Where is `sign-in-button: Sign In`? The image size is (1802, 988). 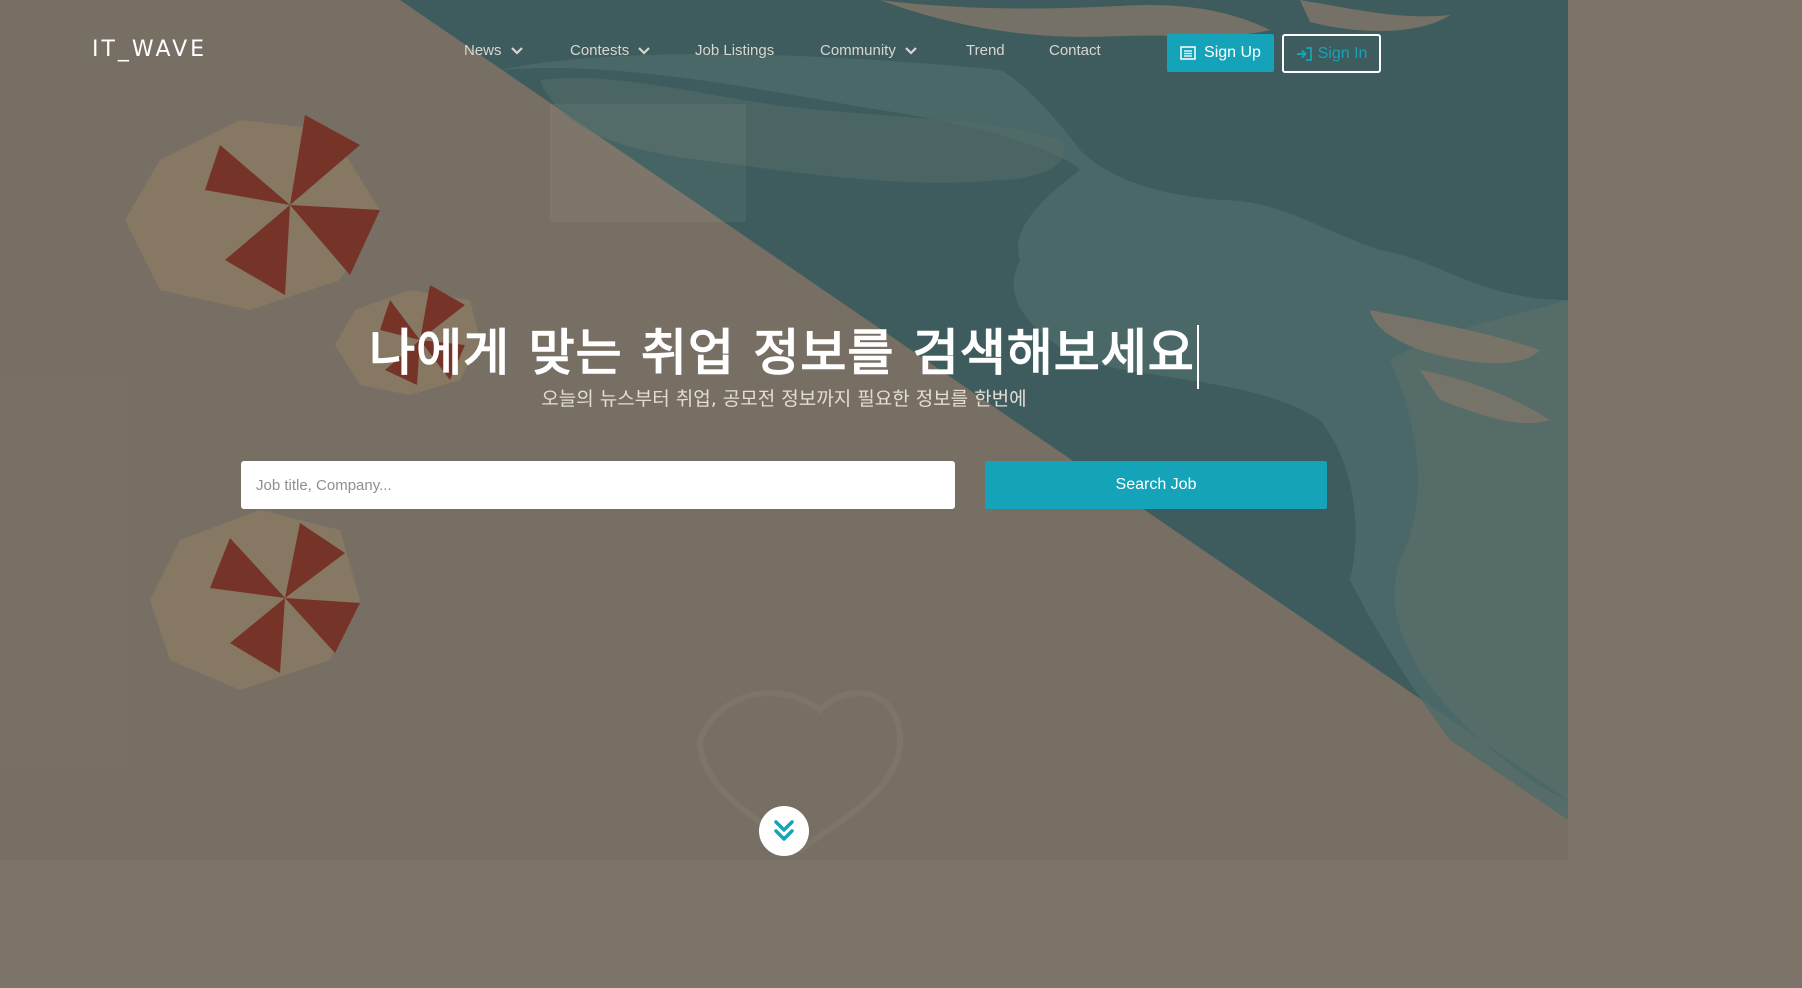
sign-in-button: Sign In is located at coordinates (1331, 53).